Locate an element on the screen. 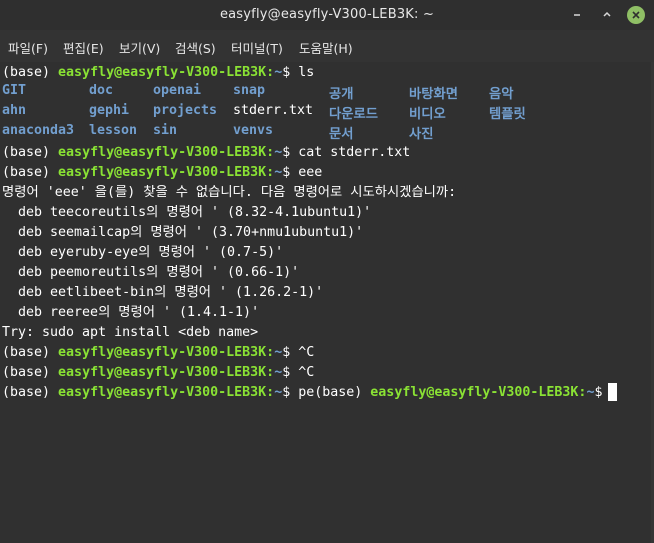 Image resolution: width=654 pixels, height=543 pixels. menu-bar: 파일(F) 편집(E) 보기(V) 검색(S) 터미널(T) 도움말(H) is located at coordinates (327, 46).